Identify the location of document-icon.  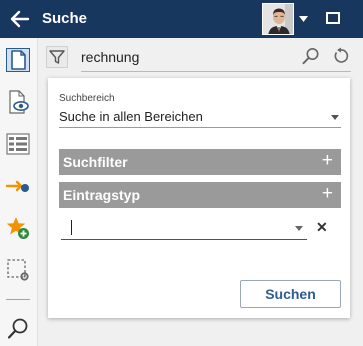
(18, 60).